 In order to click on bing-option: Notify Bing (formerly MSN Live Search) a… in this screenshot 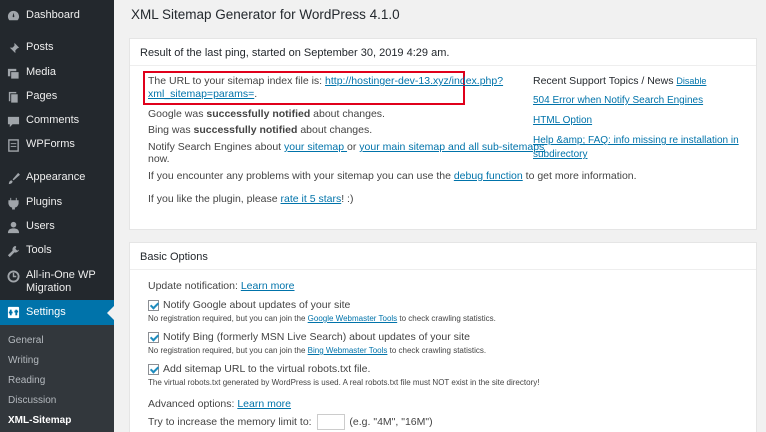, I will do `click(309, 337)`.